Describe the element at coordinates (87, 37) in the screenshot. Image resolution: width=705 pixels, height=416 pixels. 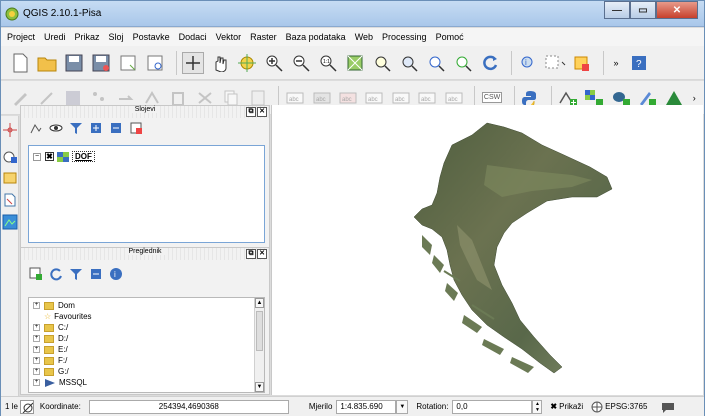
I see `menu-prikaz: Prikaz` at that location.